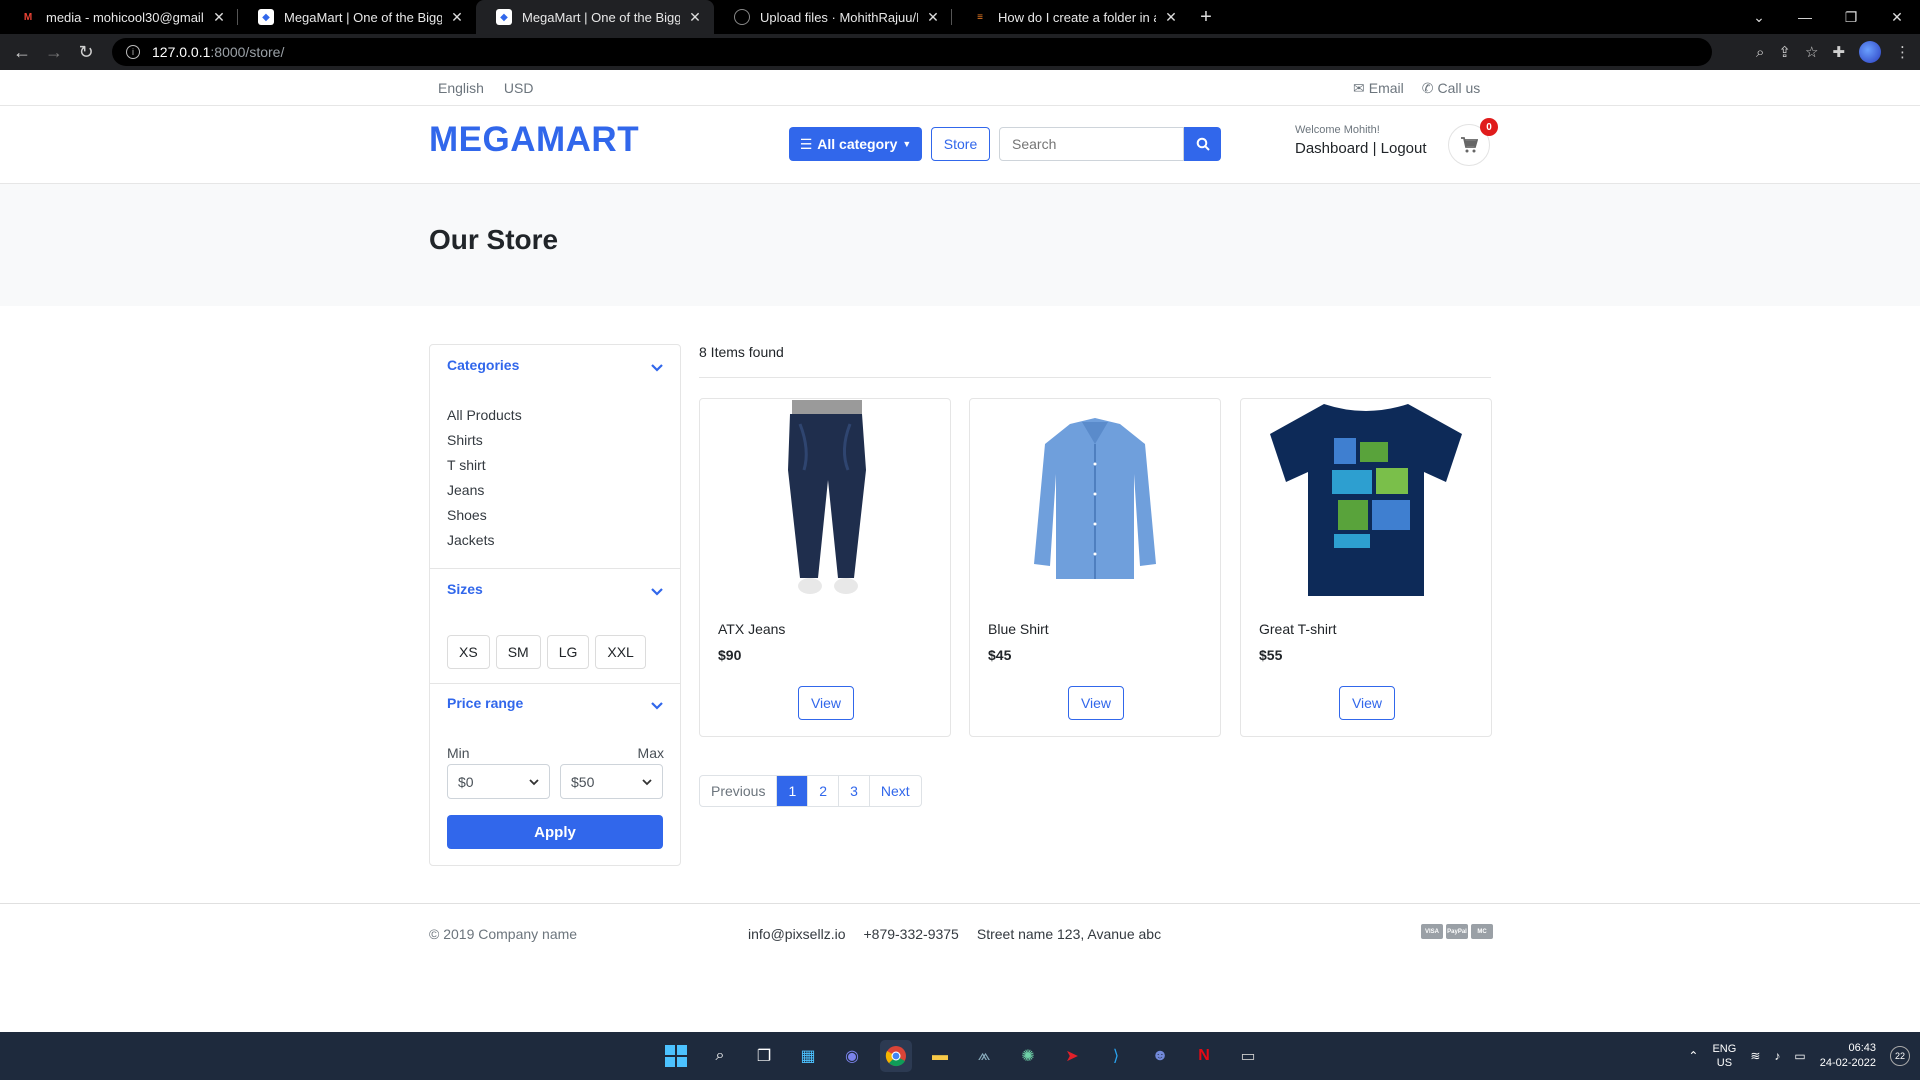  I want to click on search-input, so click(1091, 144).